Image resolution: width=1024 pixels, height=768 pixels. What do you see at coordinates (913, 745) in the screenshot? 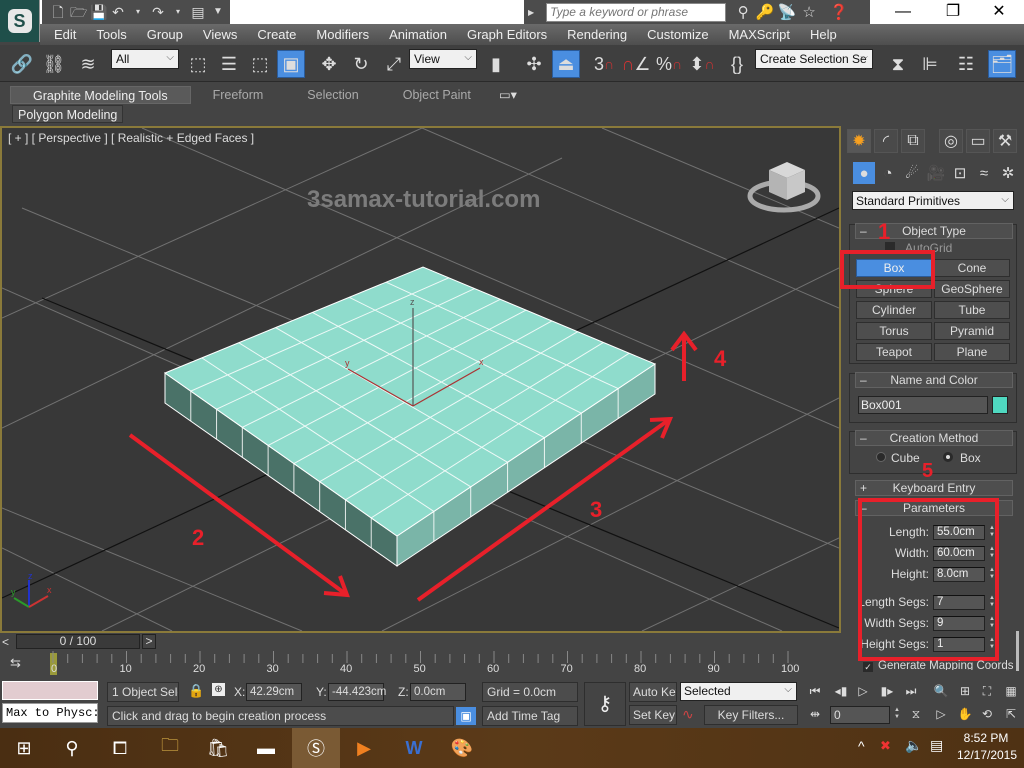
I see `volume-icon: 🔈` at bounding box center [913, 745].